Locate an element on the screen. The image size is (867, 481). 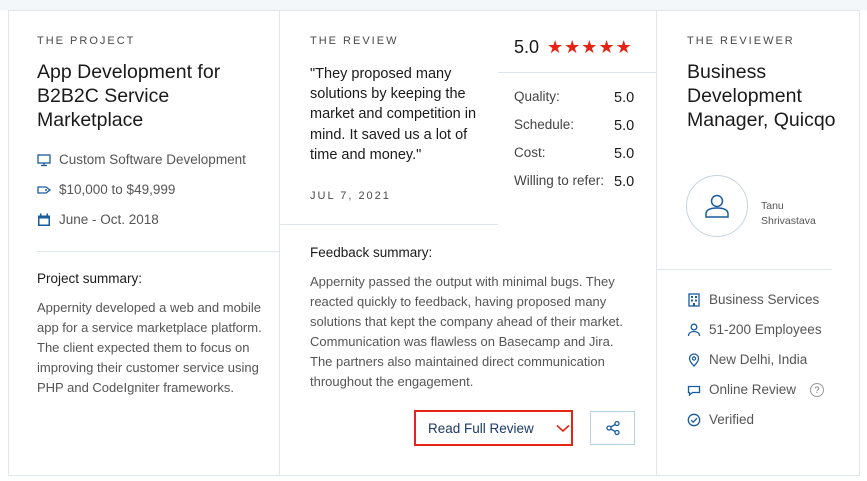
rating-label-cost: Cost: is located at coordinates (530, 152).